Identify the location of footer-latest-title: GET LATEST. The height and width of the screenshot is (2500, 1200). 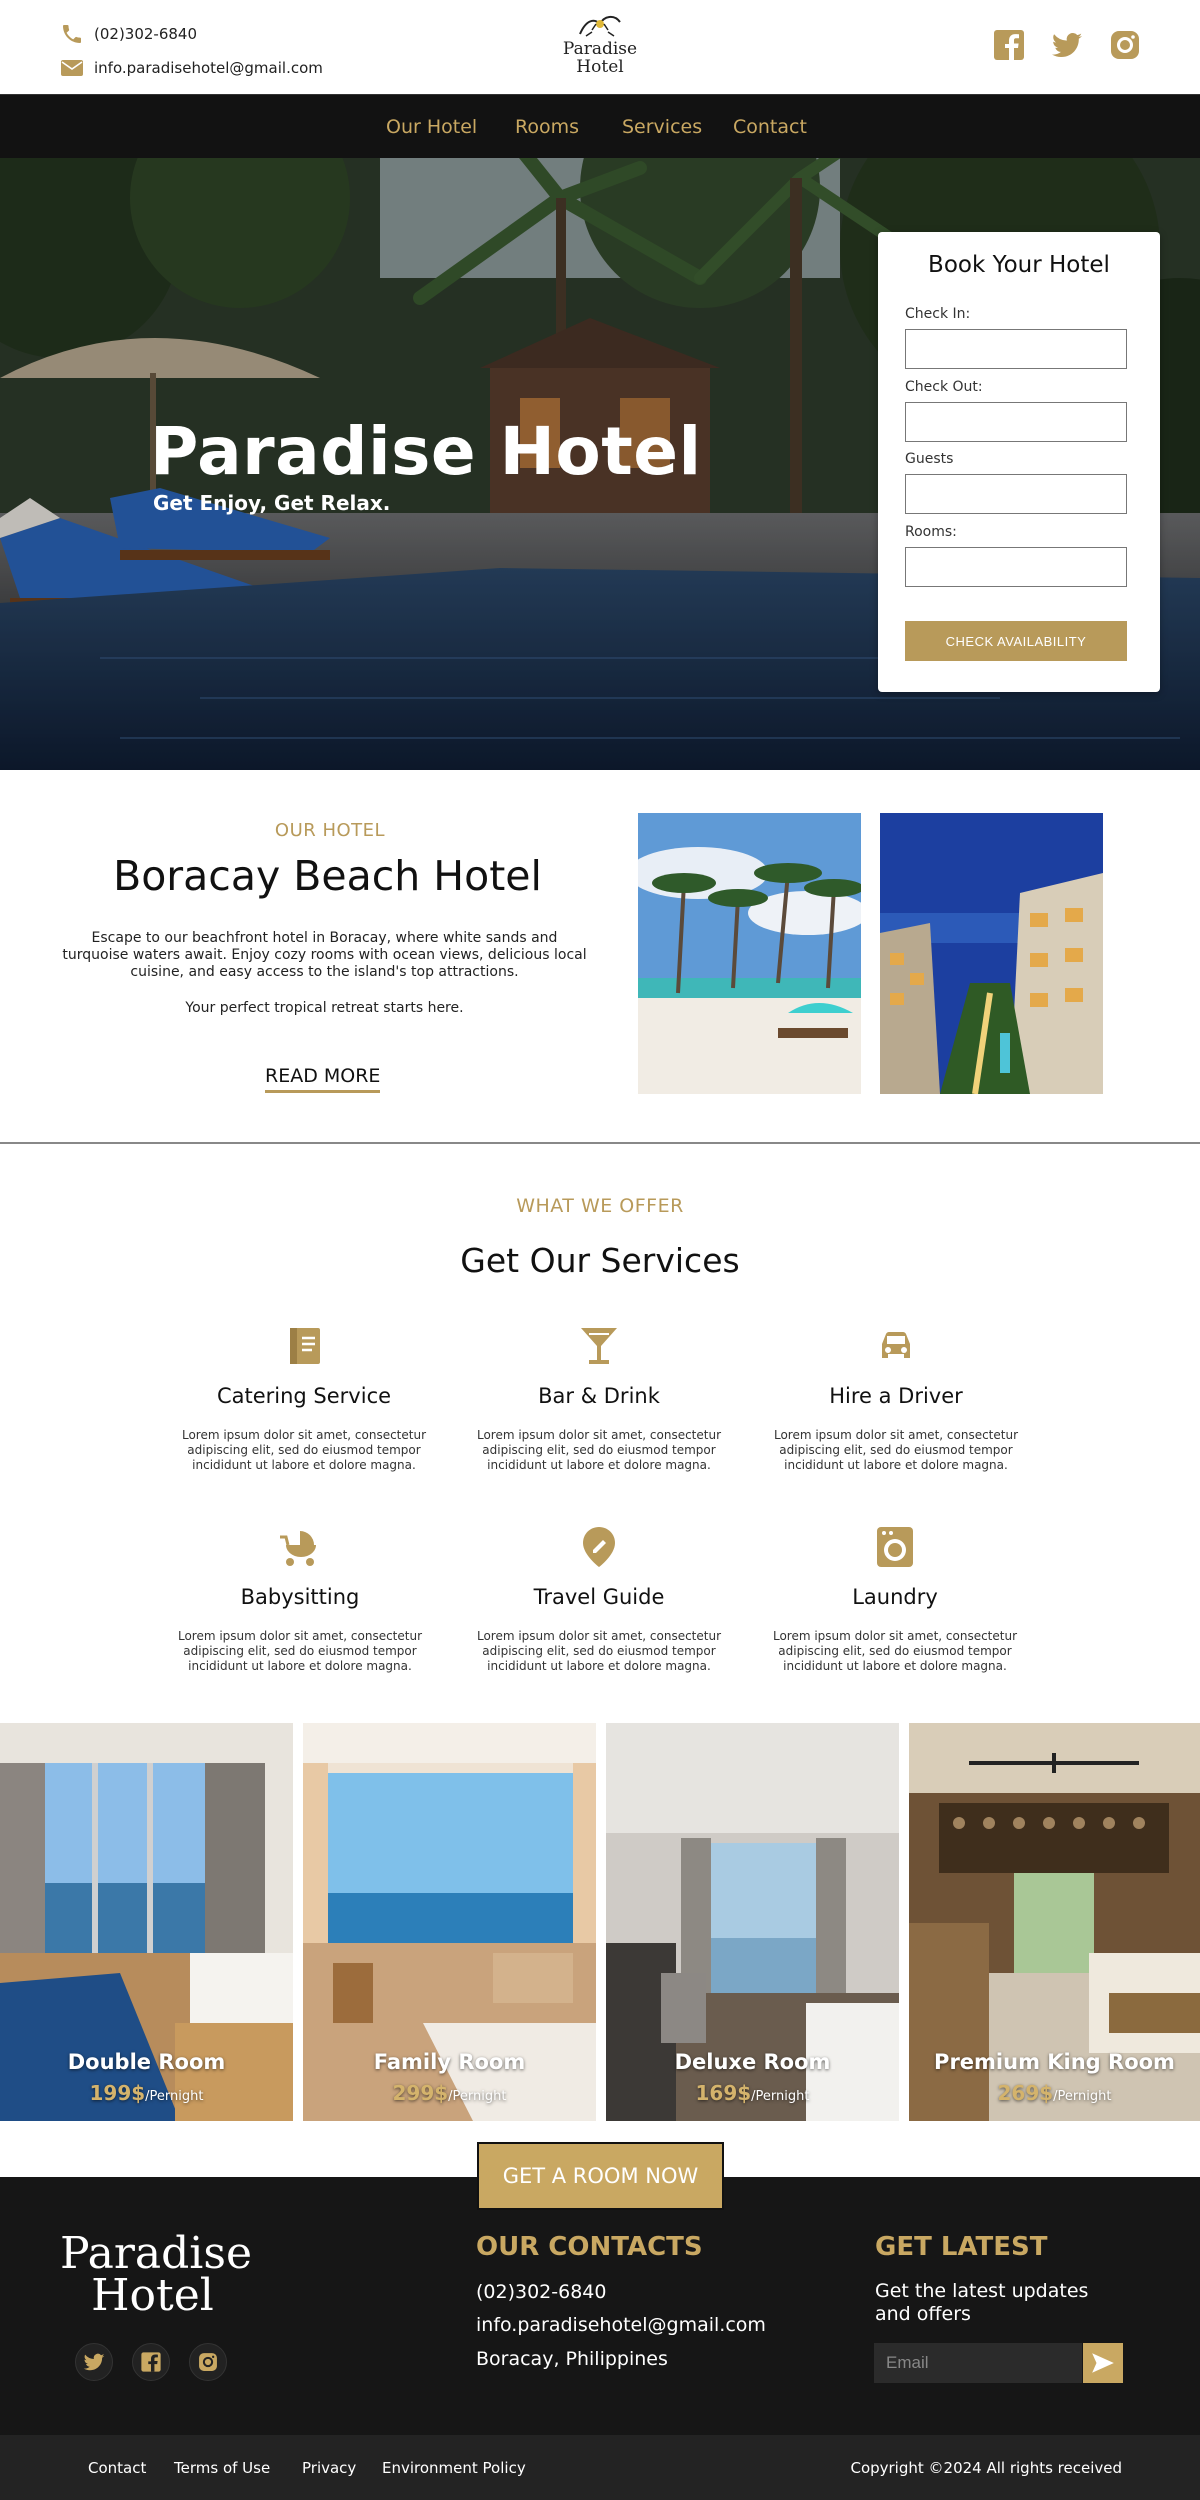
(961, 2247).